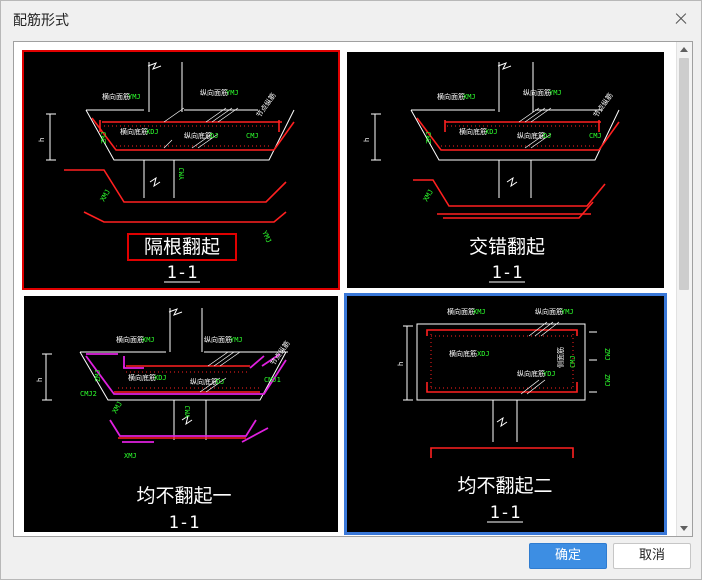  I want to click on cancel-button: 取消, so click(652, 556).